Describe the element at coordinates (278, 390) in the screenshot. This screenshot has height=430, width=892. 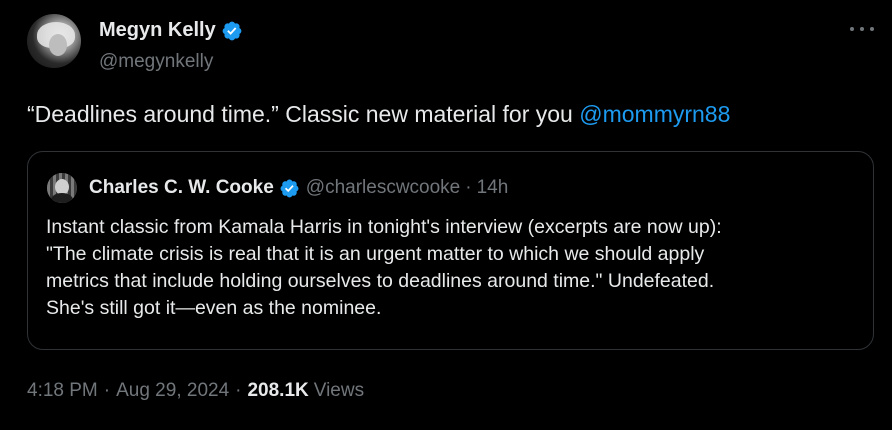
I see `views-count: 208.1K` at that location.